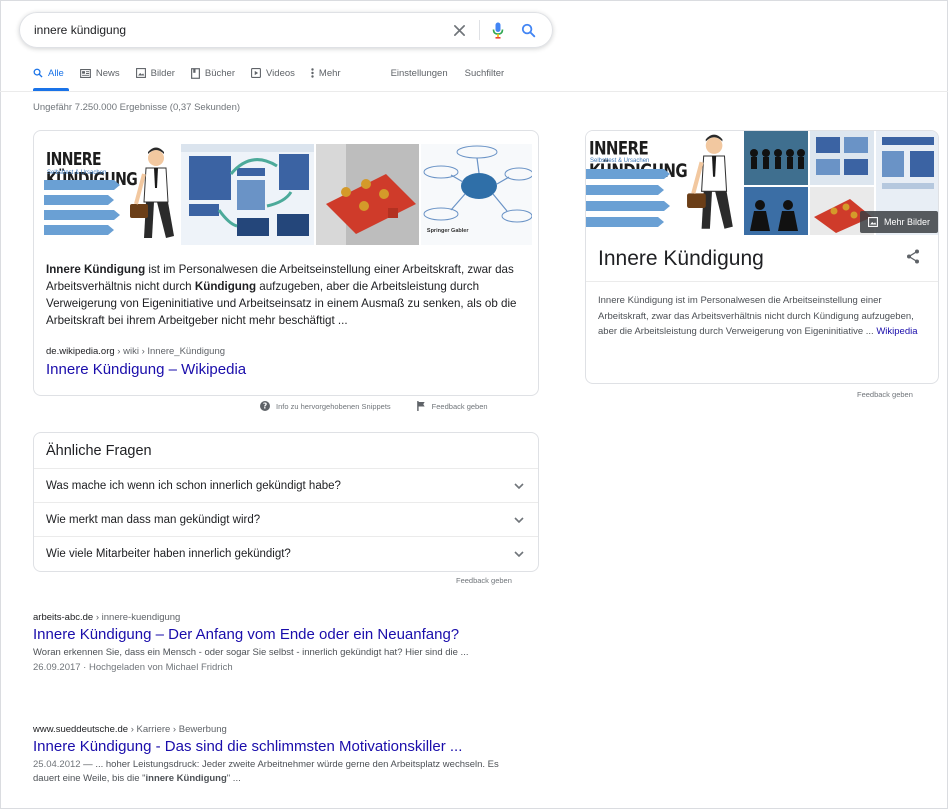  What do you see at coordinates (153, 519) in the screenshot?
I see `question-text: Wie merkt man dass man gekündigt wird?` at bounding box center [153, 519].